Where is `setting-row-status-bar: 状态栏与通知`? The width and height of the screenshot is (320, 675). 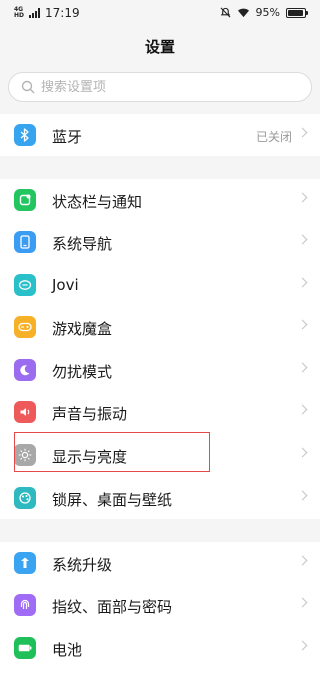 setting-row-status-bar: 状态栏与通知 is located at coordinates (160, 200).